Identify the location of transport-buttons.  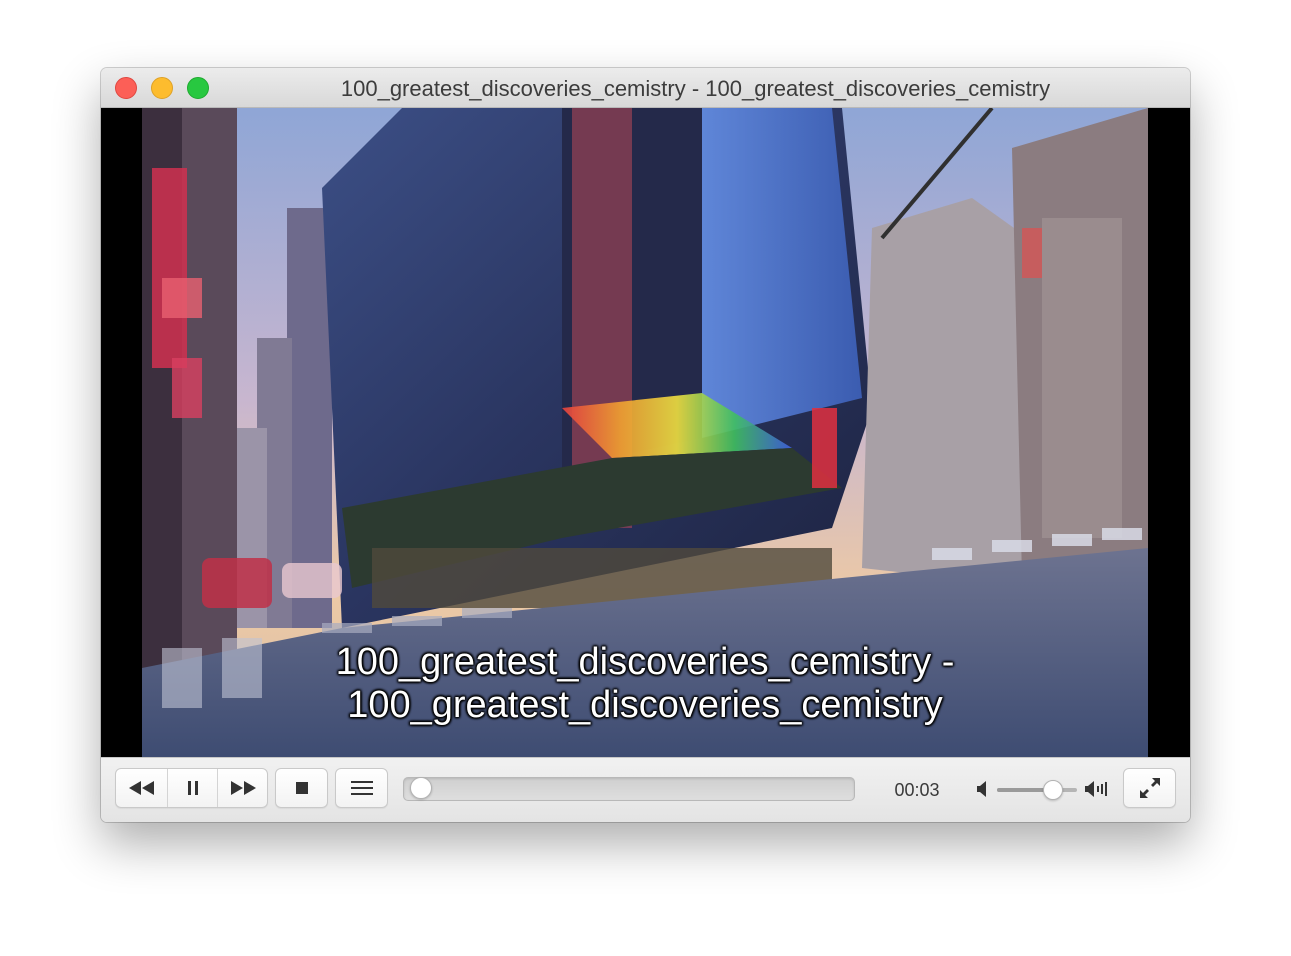
(191, 788).